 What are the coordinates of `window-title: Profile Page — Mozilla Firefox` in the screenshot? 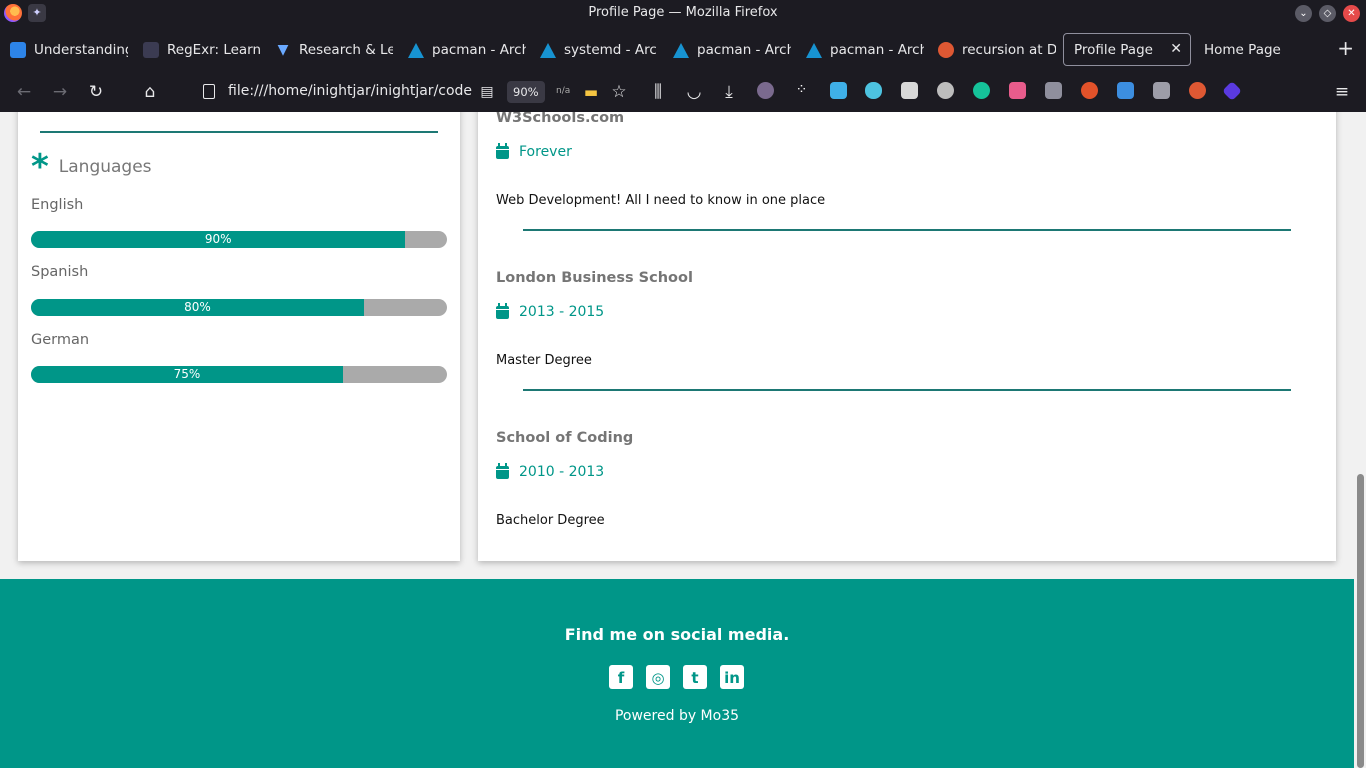 It's located at (683, 12).